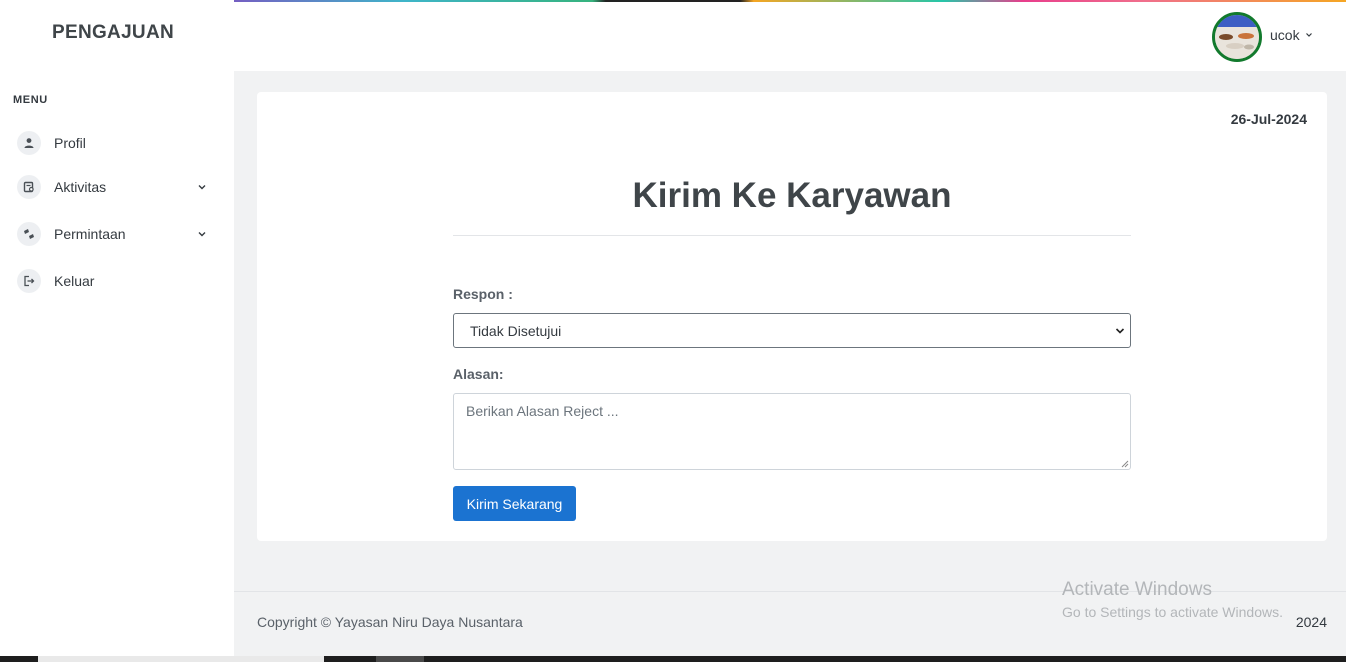 Image resolution: width=1346 pixels, height=662 pixels. What do you see at coordinates (478, 374) in the screenshot?
I see `alasan-label: Alasan:` at bounding box center [478, 374].